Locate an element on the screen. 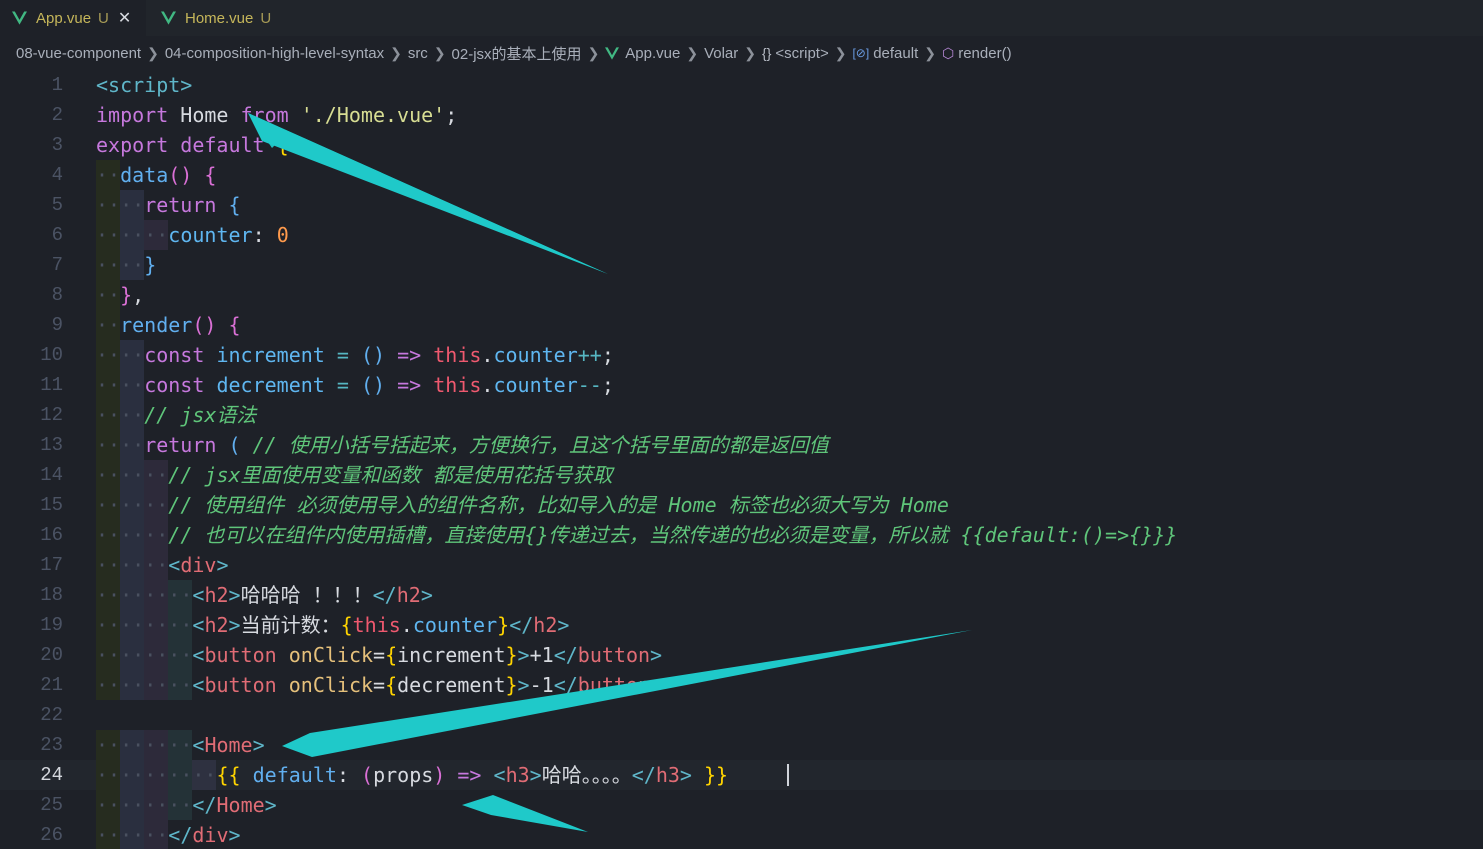  code-token: } is located at coordinates (503, 625).